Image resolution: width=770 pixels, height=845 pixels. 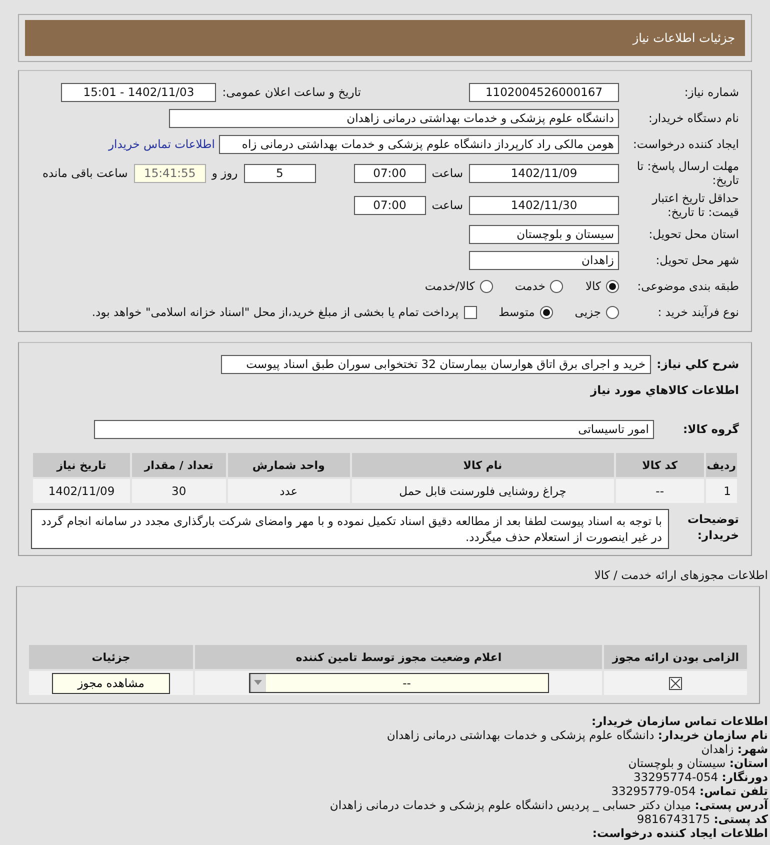 I want to click on field-label: طبقه بندی موضوعی:, so click(x=687, y=286).